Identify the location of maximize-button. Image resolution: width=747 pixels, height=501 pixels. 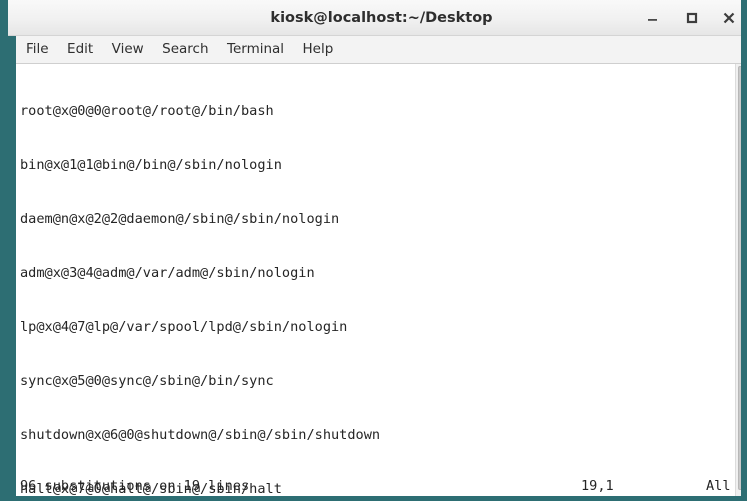
(692, 18).